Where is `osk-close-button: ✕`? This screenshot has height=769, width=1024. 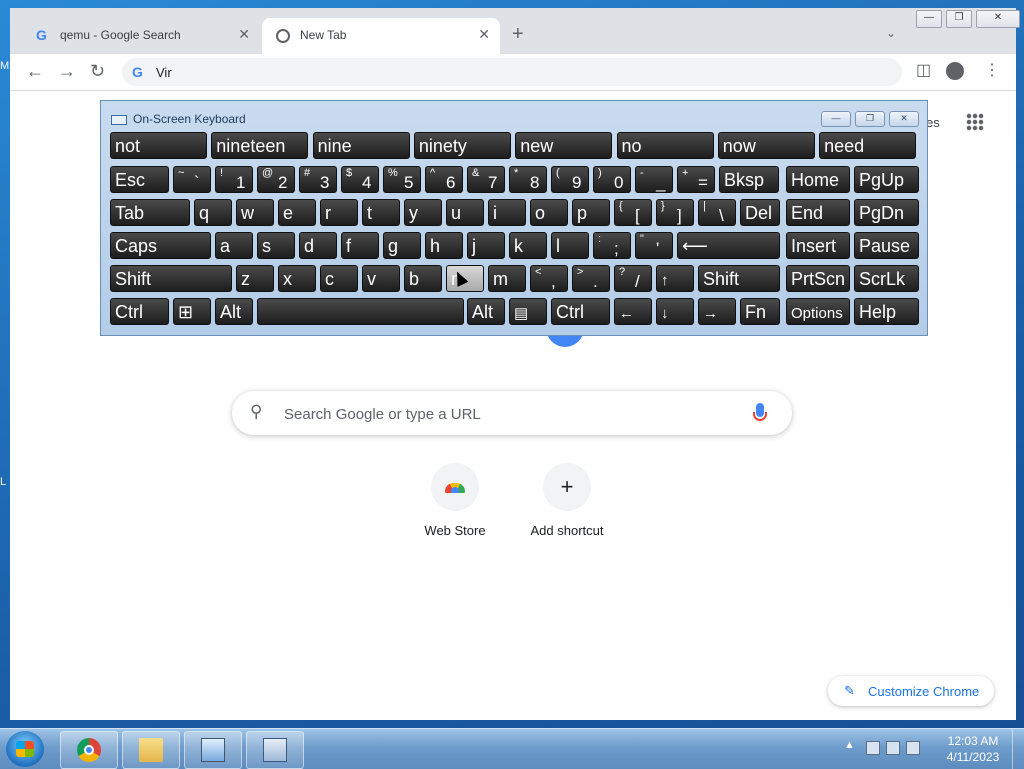 osk-close-button: ✕ is located at coordinates (904, 119).